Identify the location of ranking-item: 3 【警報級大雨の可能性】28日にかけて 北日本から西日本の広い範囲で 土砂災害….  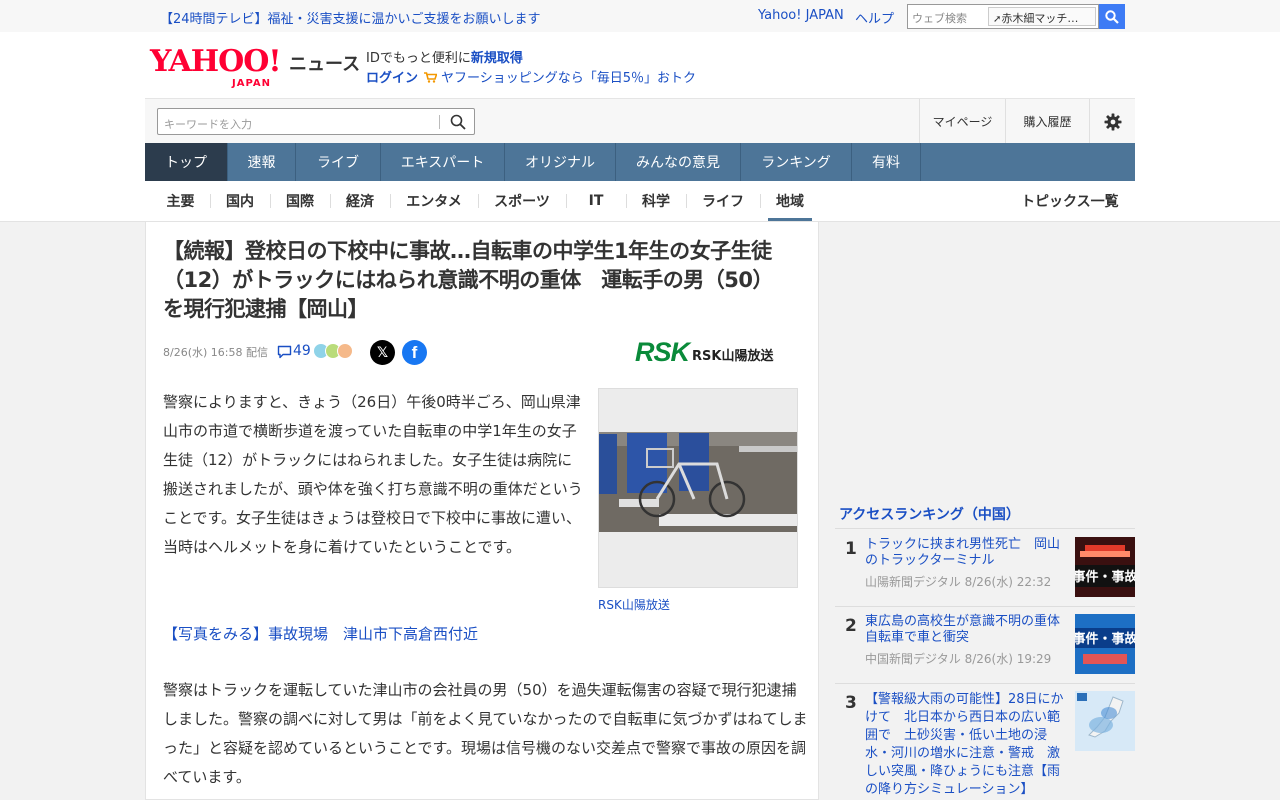
(985, 745).